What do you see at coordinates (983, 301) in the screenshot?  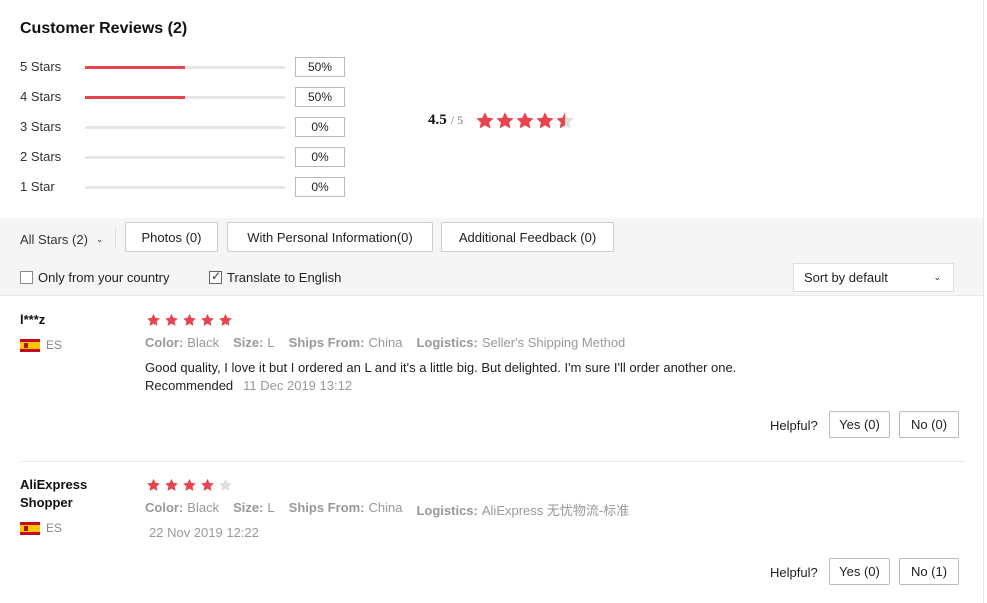 I see `page-right-border` at bounding box center [983, 301].